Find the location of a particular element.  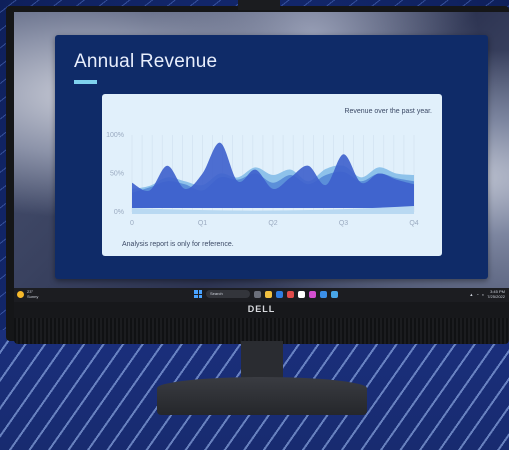

taskbar-center: Search is located at coordinates (266, 294).